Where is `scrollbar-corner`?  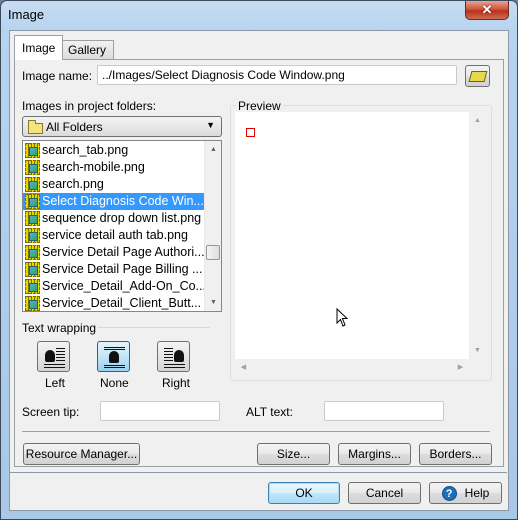 scrollbar-corner is located at coordinates (477, 367).